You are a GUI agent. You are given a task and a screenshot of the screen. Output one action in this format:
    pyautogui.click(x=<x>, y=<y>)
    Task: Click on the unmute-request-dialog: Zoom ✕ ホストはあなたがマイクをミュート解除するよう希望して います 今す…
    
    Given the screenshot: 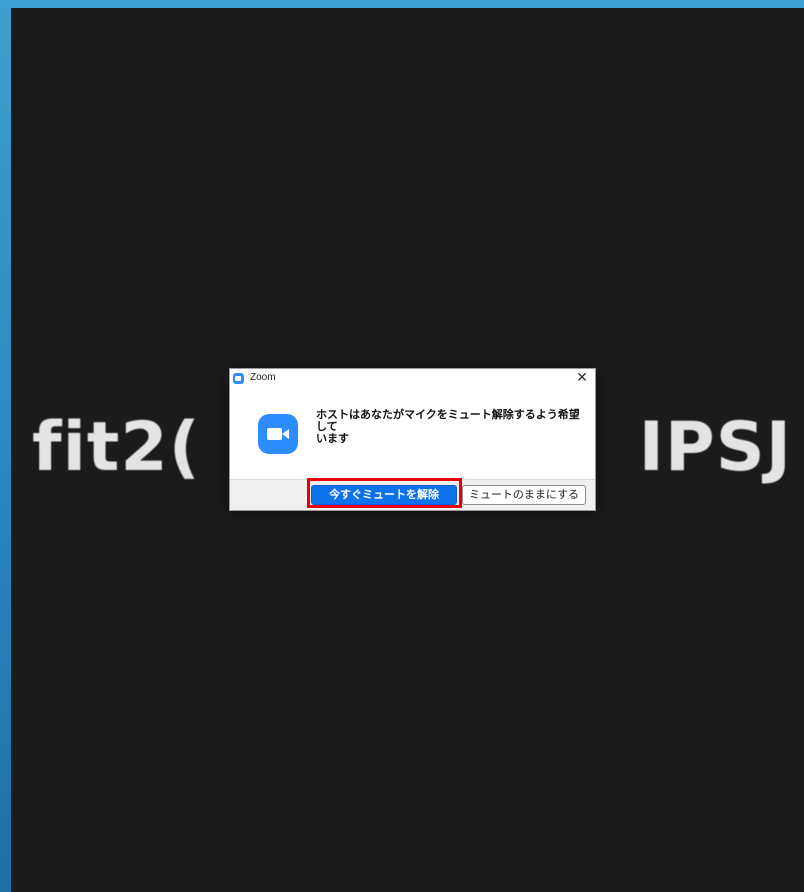 What is the action you would take?
    pyautogui.click(x=412, y=439)
    